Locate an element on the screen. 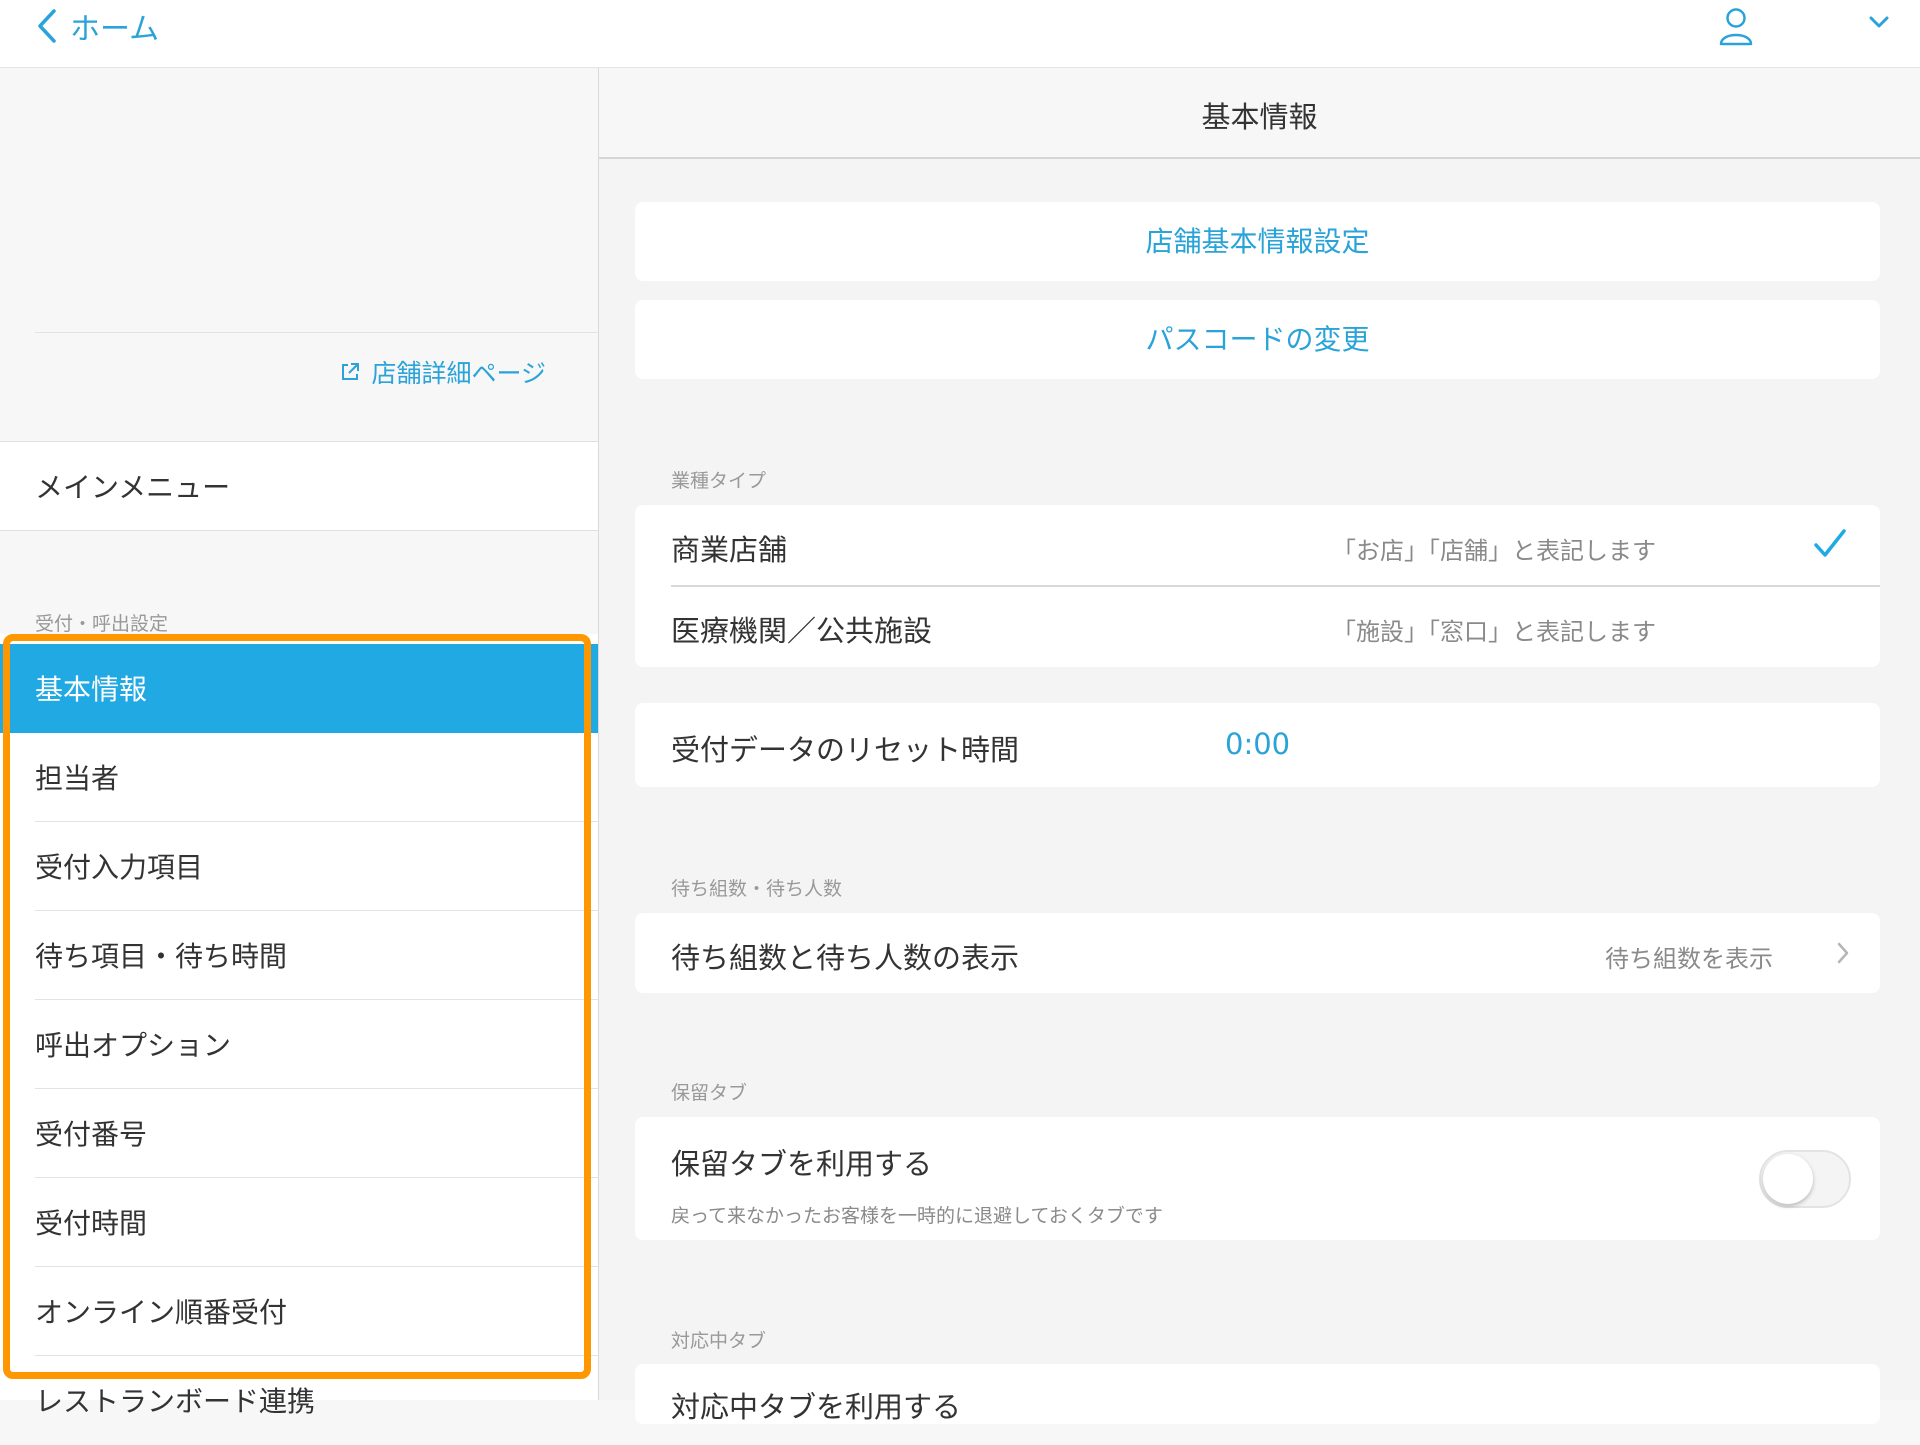 The width and height of the screenshot is (1920, 1445). sidebar-item-wait-items: 待ち項目・待ち時間 is located at coordinates (299, 955).